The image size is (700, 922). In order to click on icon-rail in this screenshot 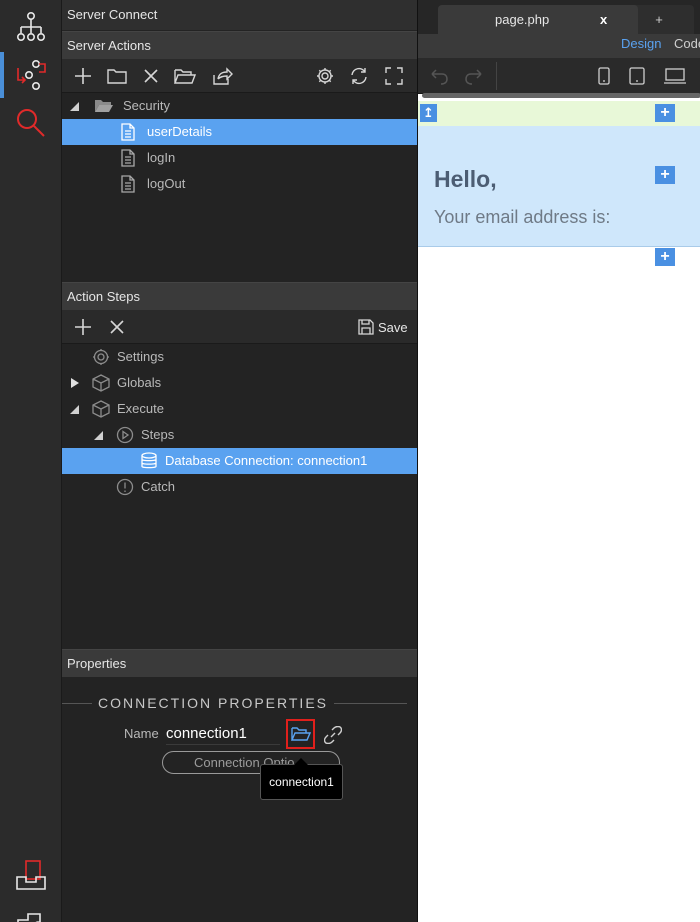, I will do `click(31, 461)`.